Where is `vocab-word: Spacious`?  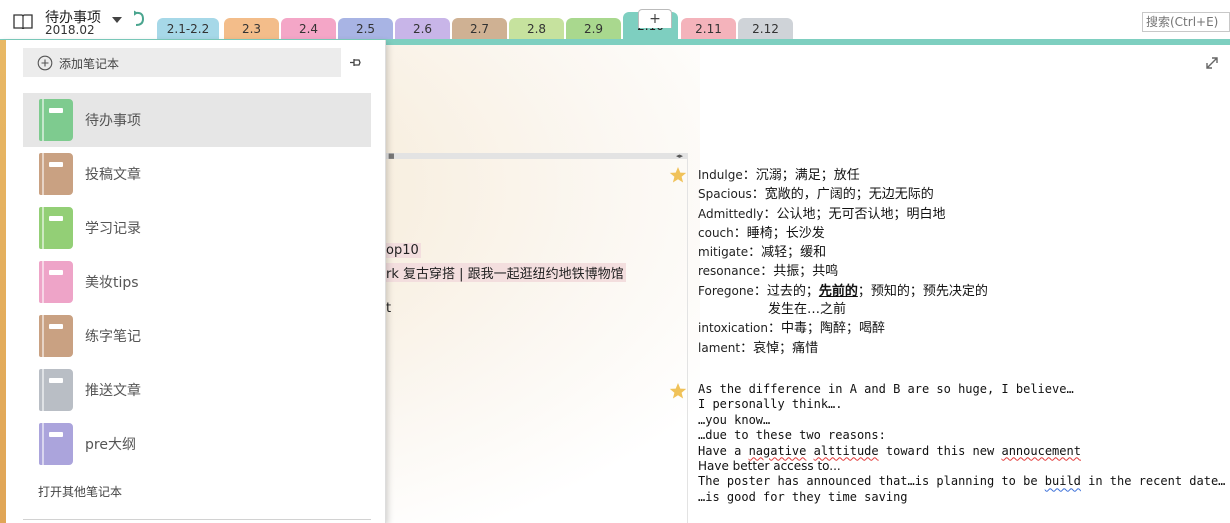
vocab-word: Spacious is located at coordinates (725, 194).